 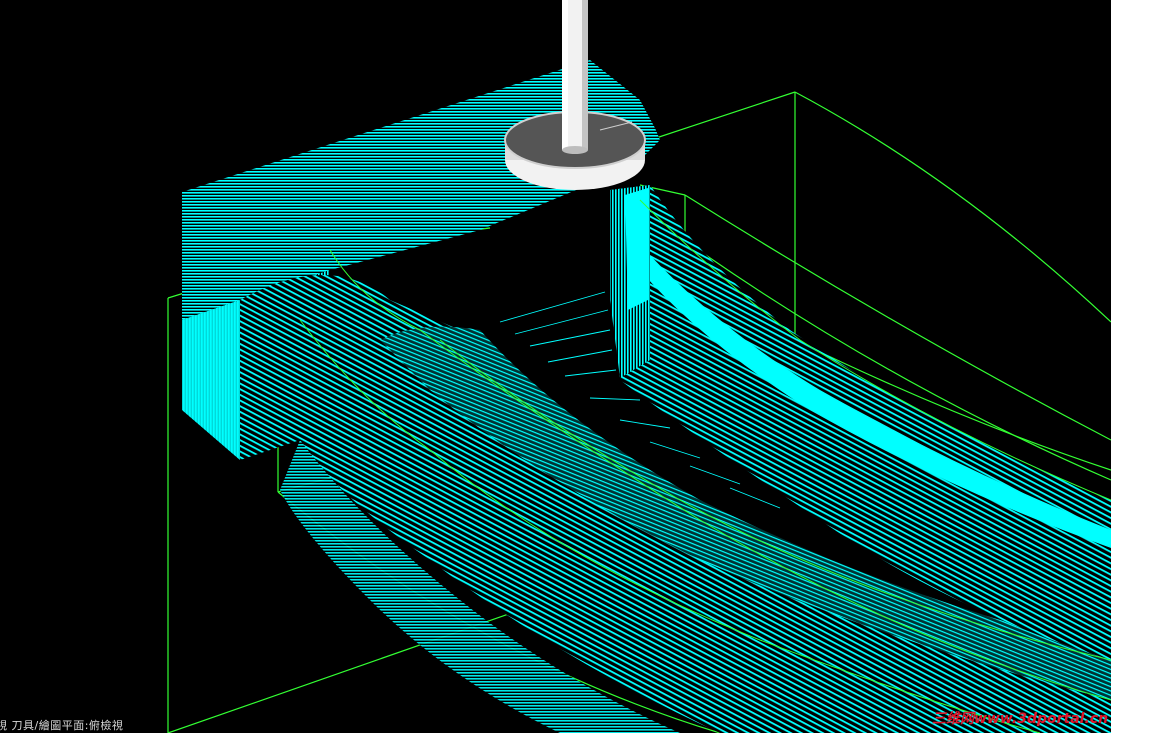 What do you see at coordinates (62, 725) in the screenshot?
I see `view-status-text: 視 刀具/繪圖平面:俯檢視` at bounding box center [62, 725].